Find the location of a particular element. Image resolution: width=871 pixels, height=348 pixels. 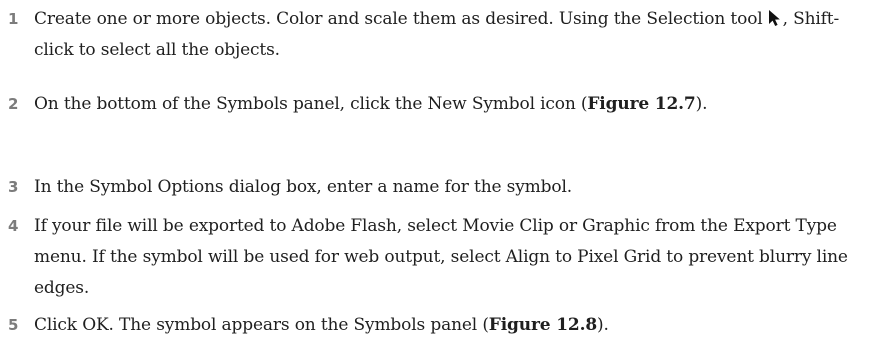

step-number: 4 is located at coordinates (13, 226).